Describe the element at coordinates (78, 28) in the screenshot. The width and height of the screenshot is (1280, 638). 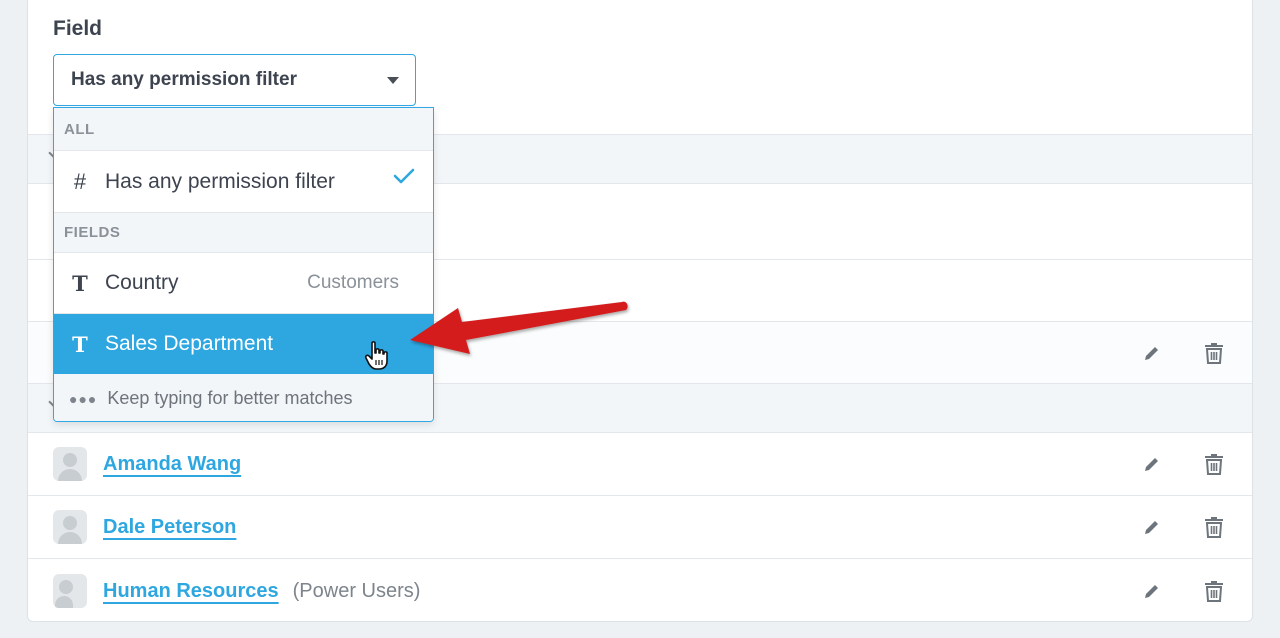
I see `field-label: Field` at that location.